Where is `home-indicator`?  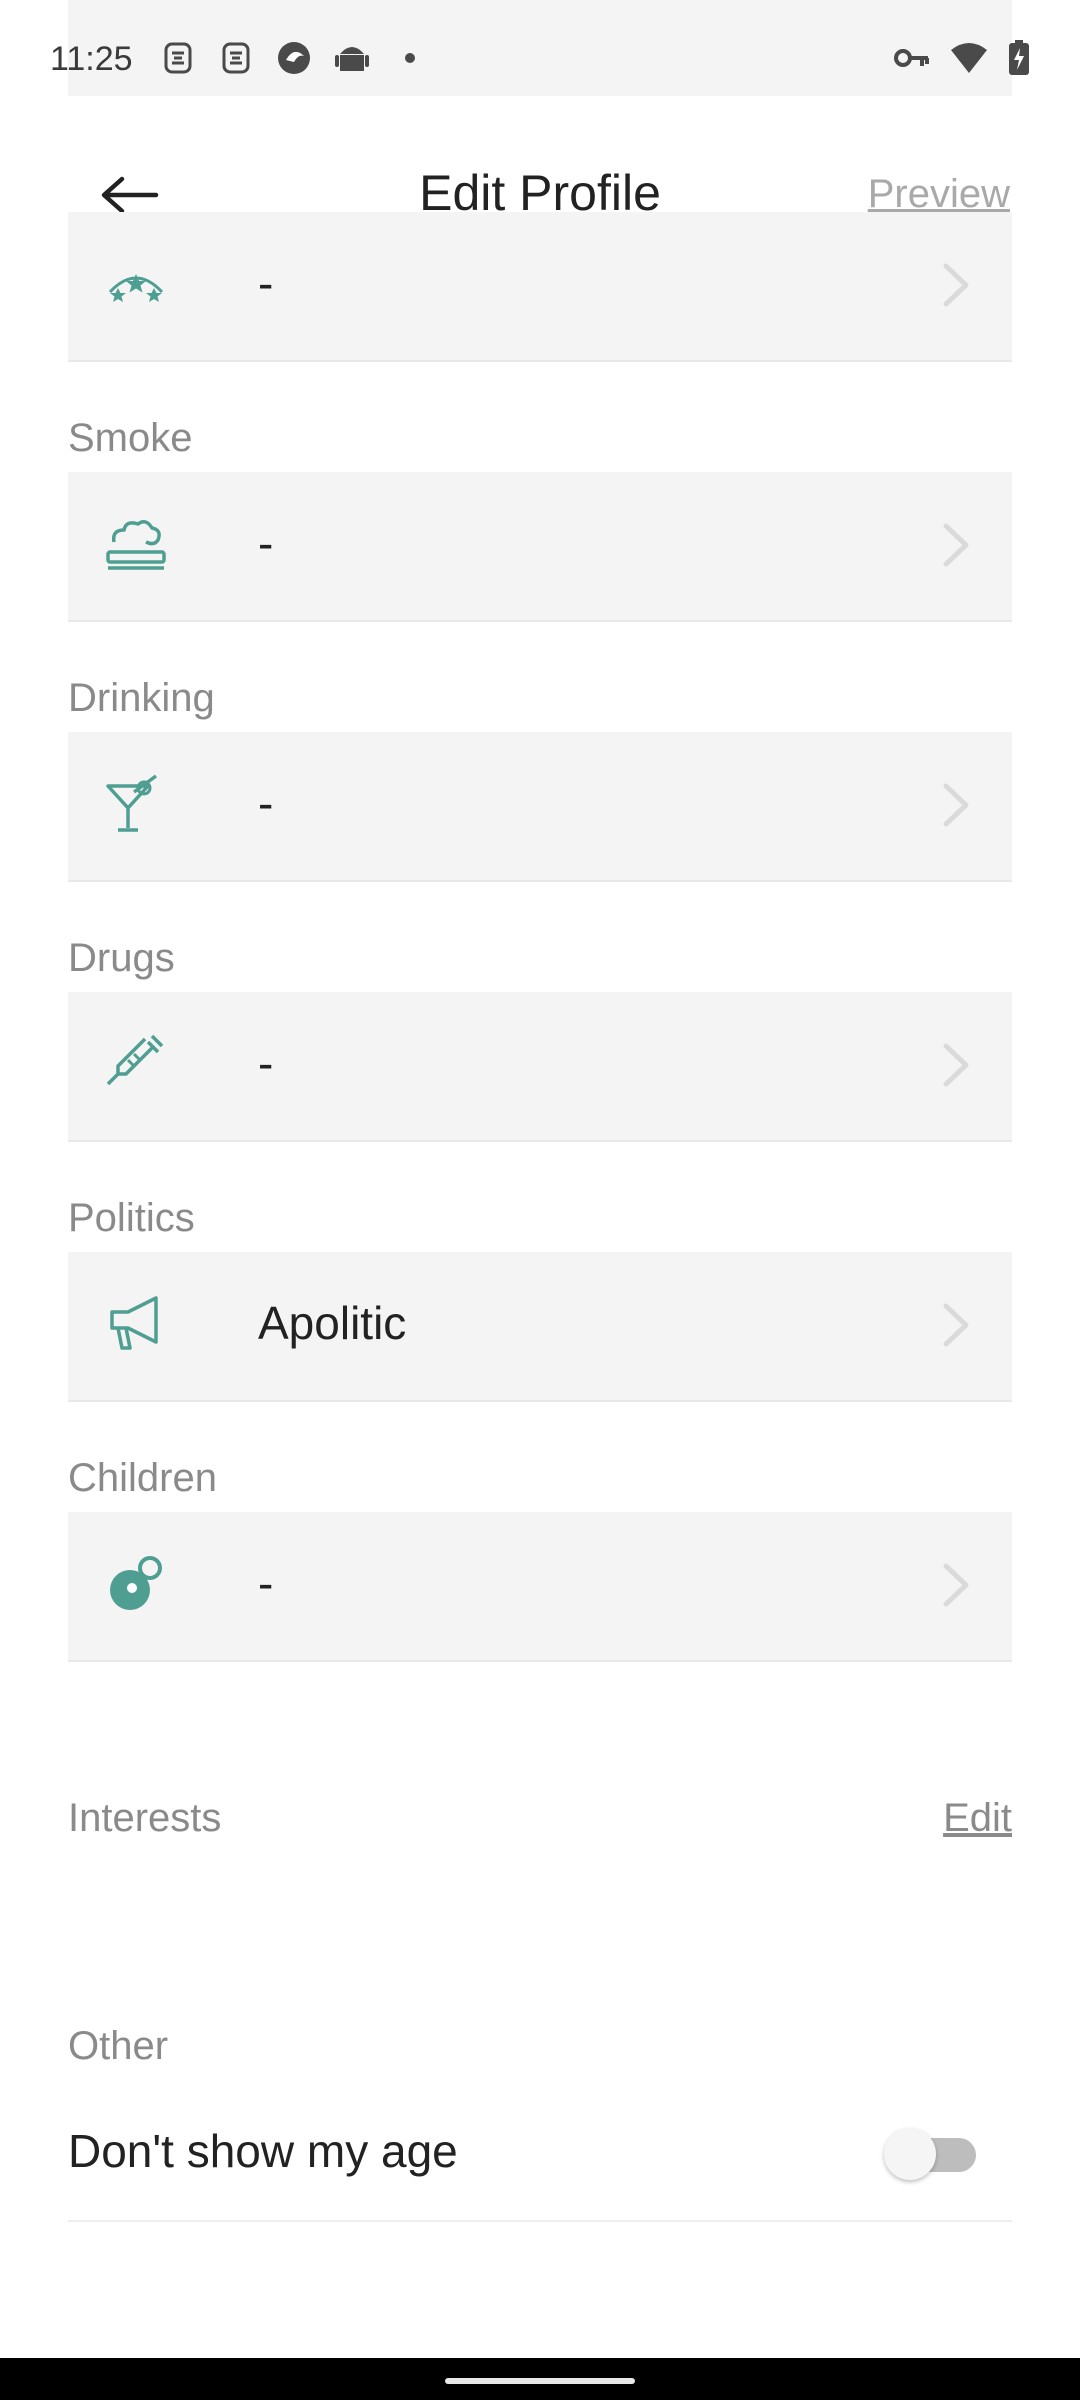
home-indicator is located at coordinates (540, 2381).